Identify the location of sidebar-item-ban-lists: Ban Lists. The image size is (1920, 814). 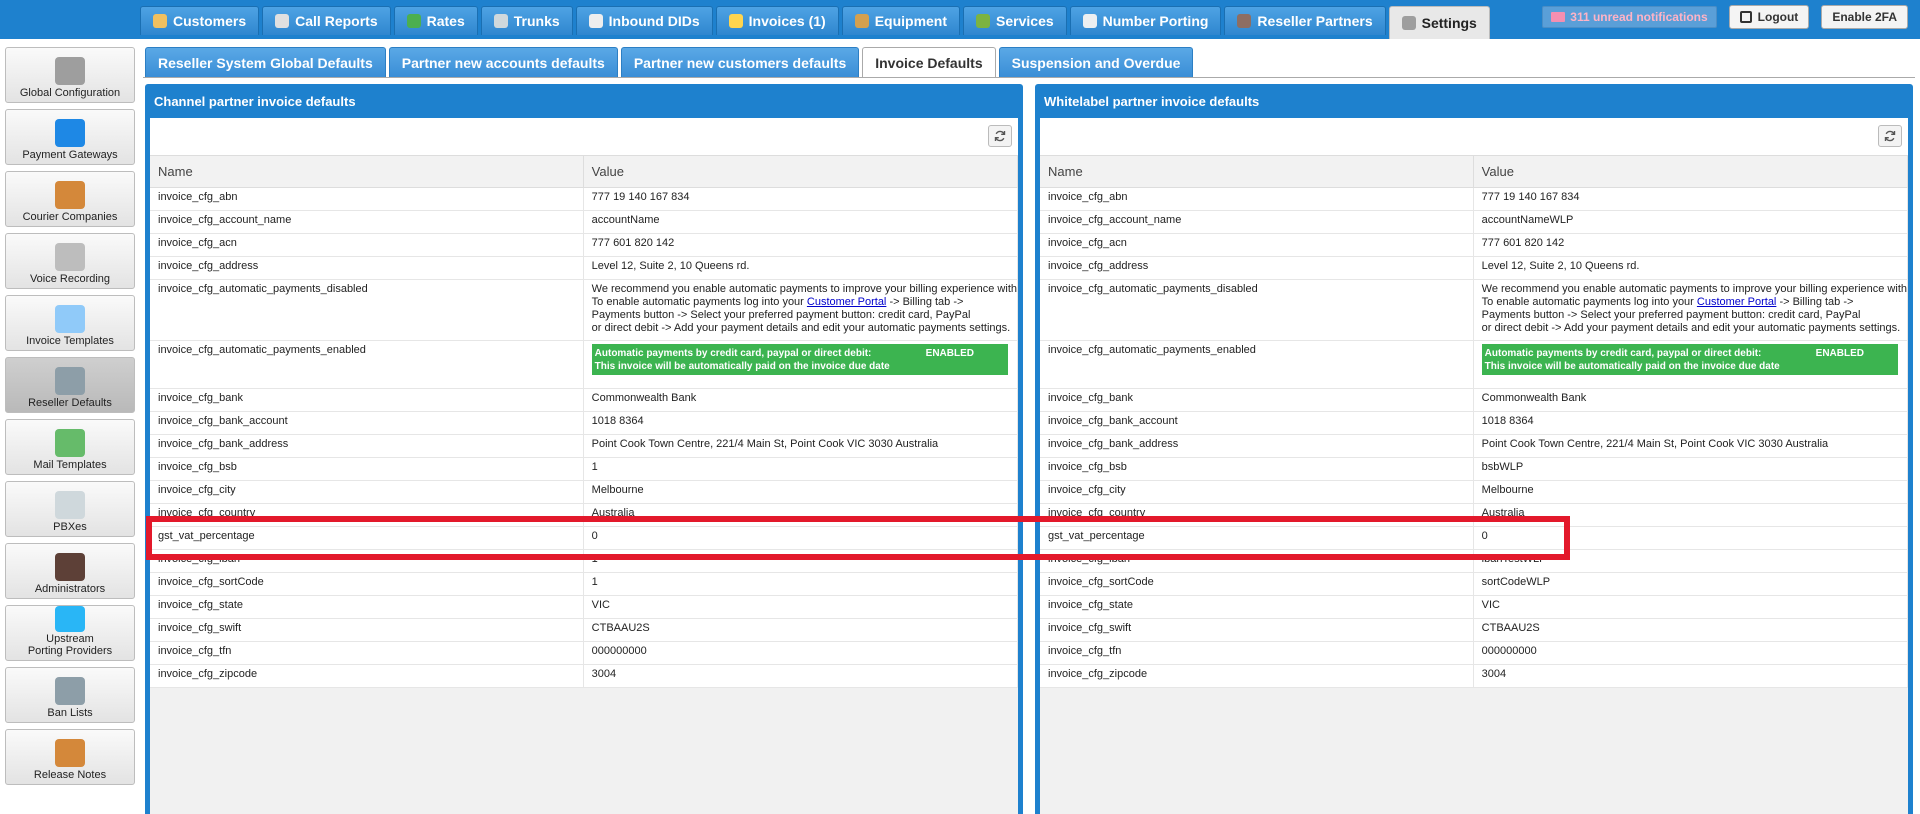
(70, 695).